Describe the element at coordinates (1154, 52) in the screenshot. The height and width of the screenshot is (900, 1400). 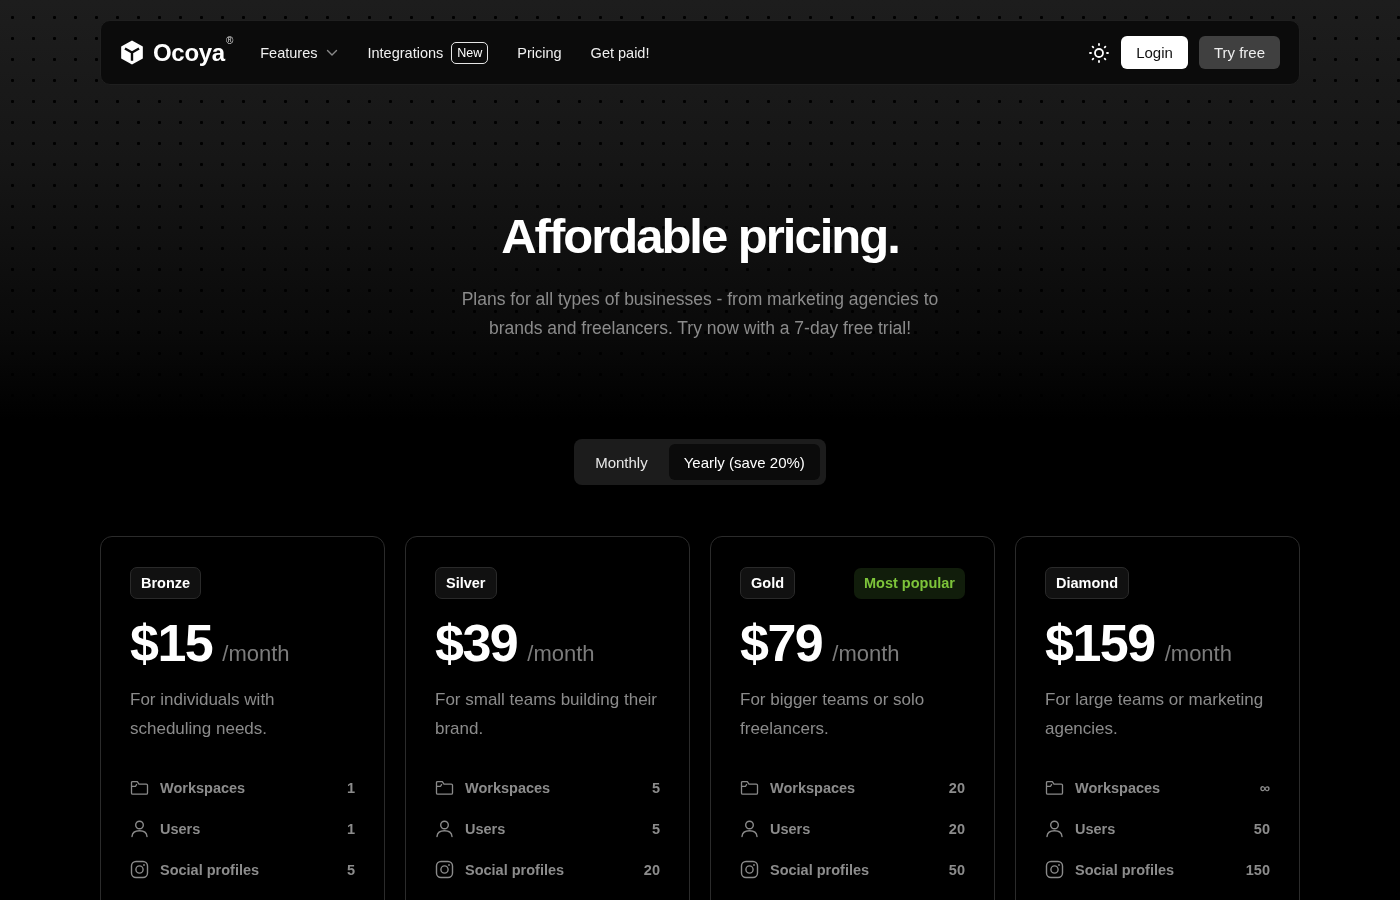
I see `login-button: Login` at that location.